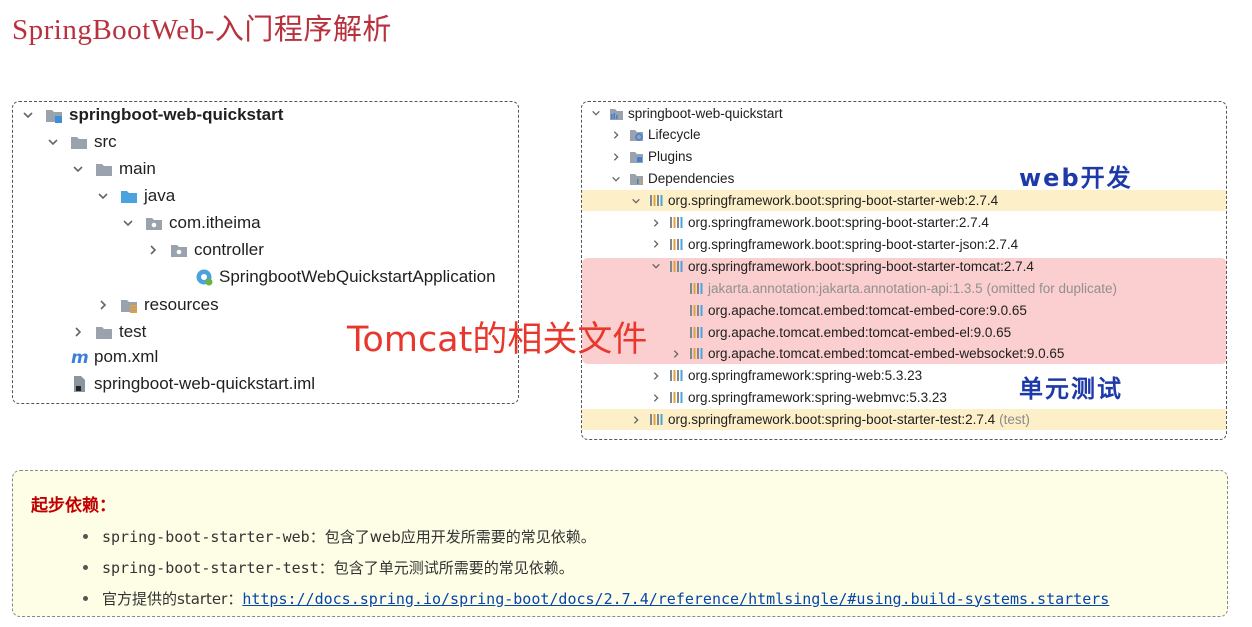 This screenshot has height=627, width=1252. I want to click on package-icon, so click(154, 223).